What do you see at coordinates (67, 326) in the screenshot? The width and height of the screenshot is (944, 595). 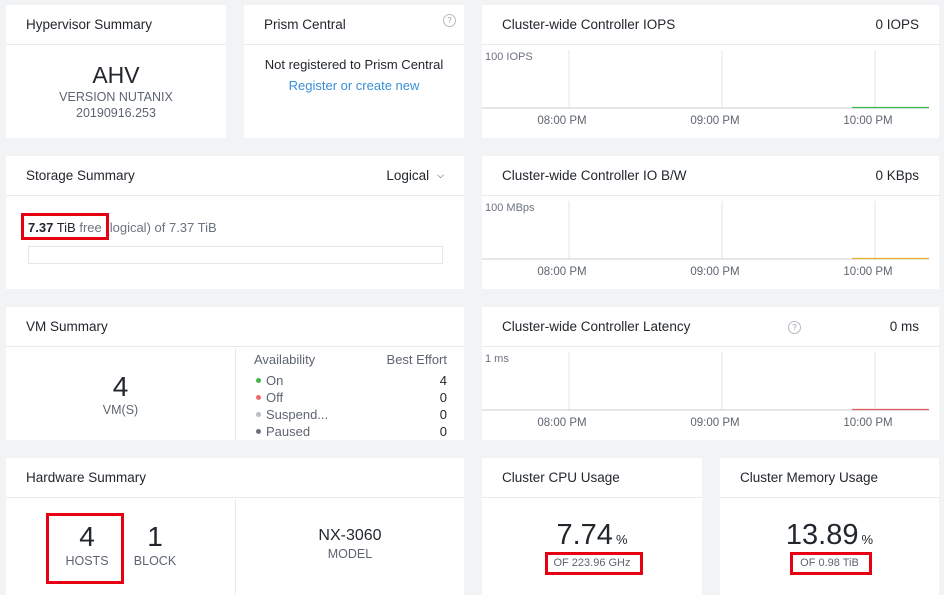 I see `card-title: VM Summary` at bounding box center [67, 326].